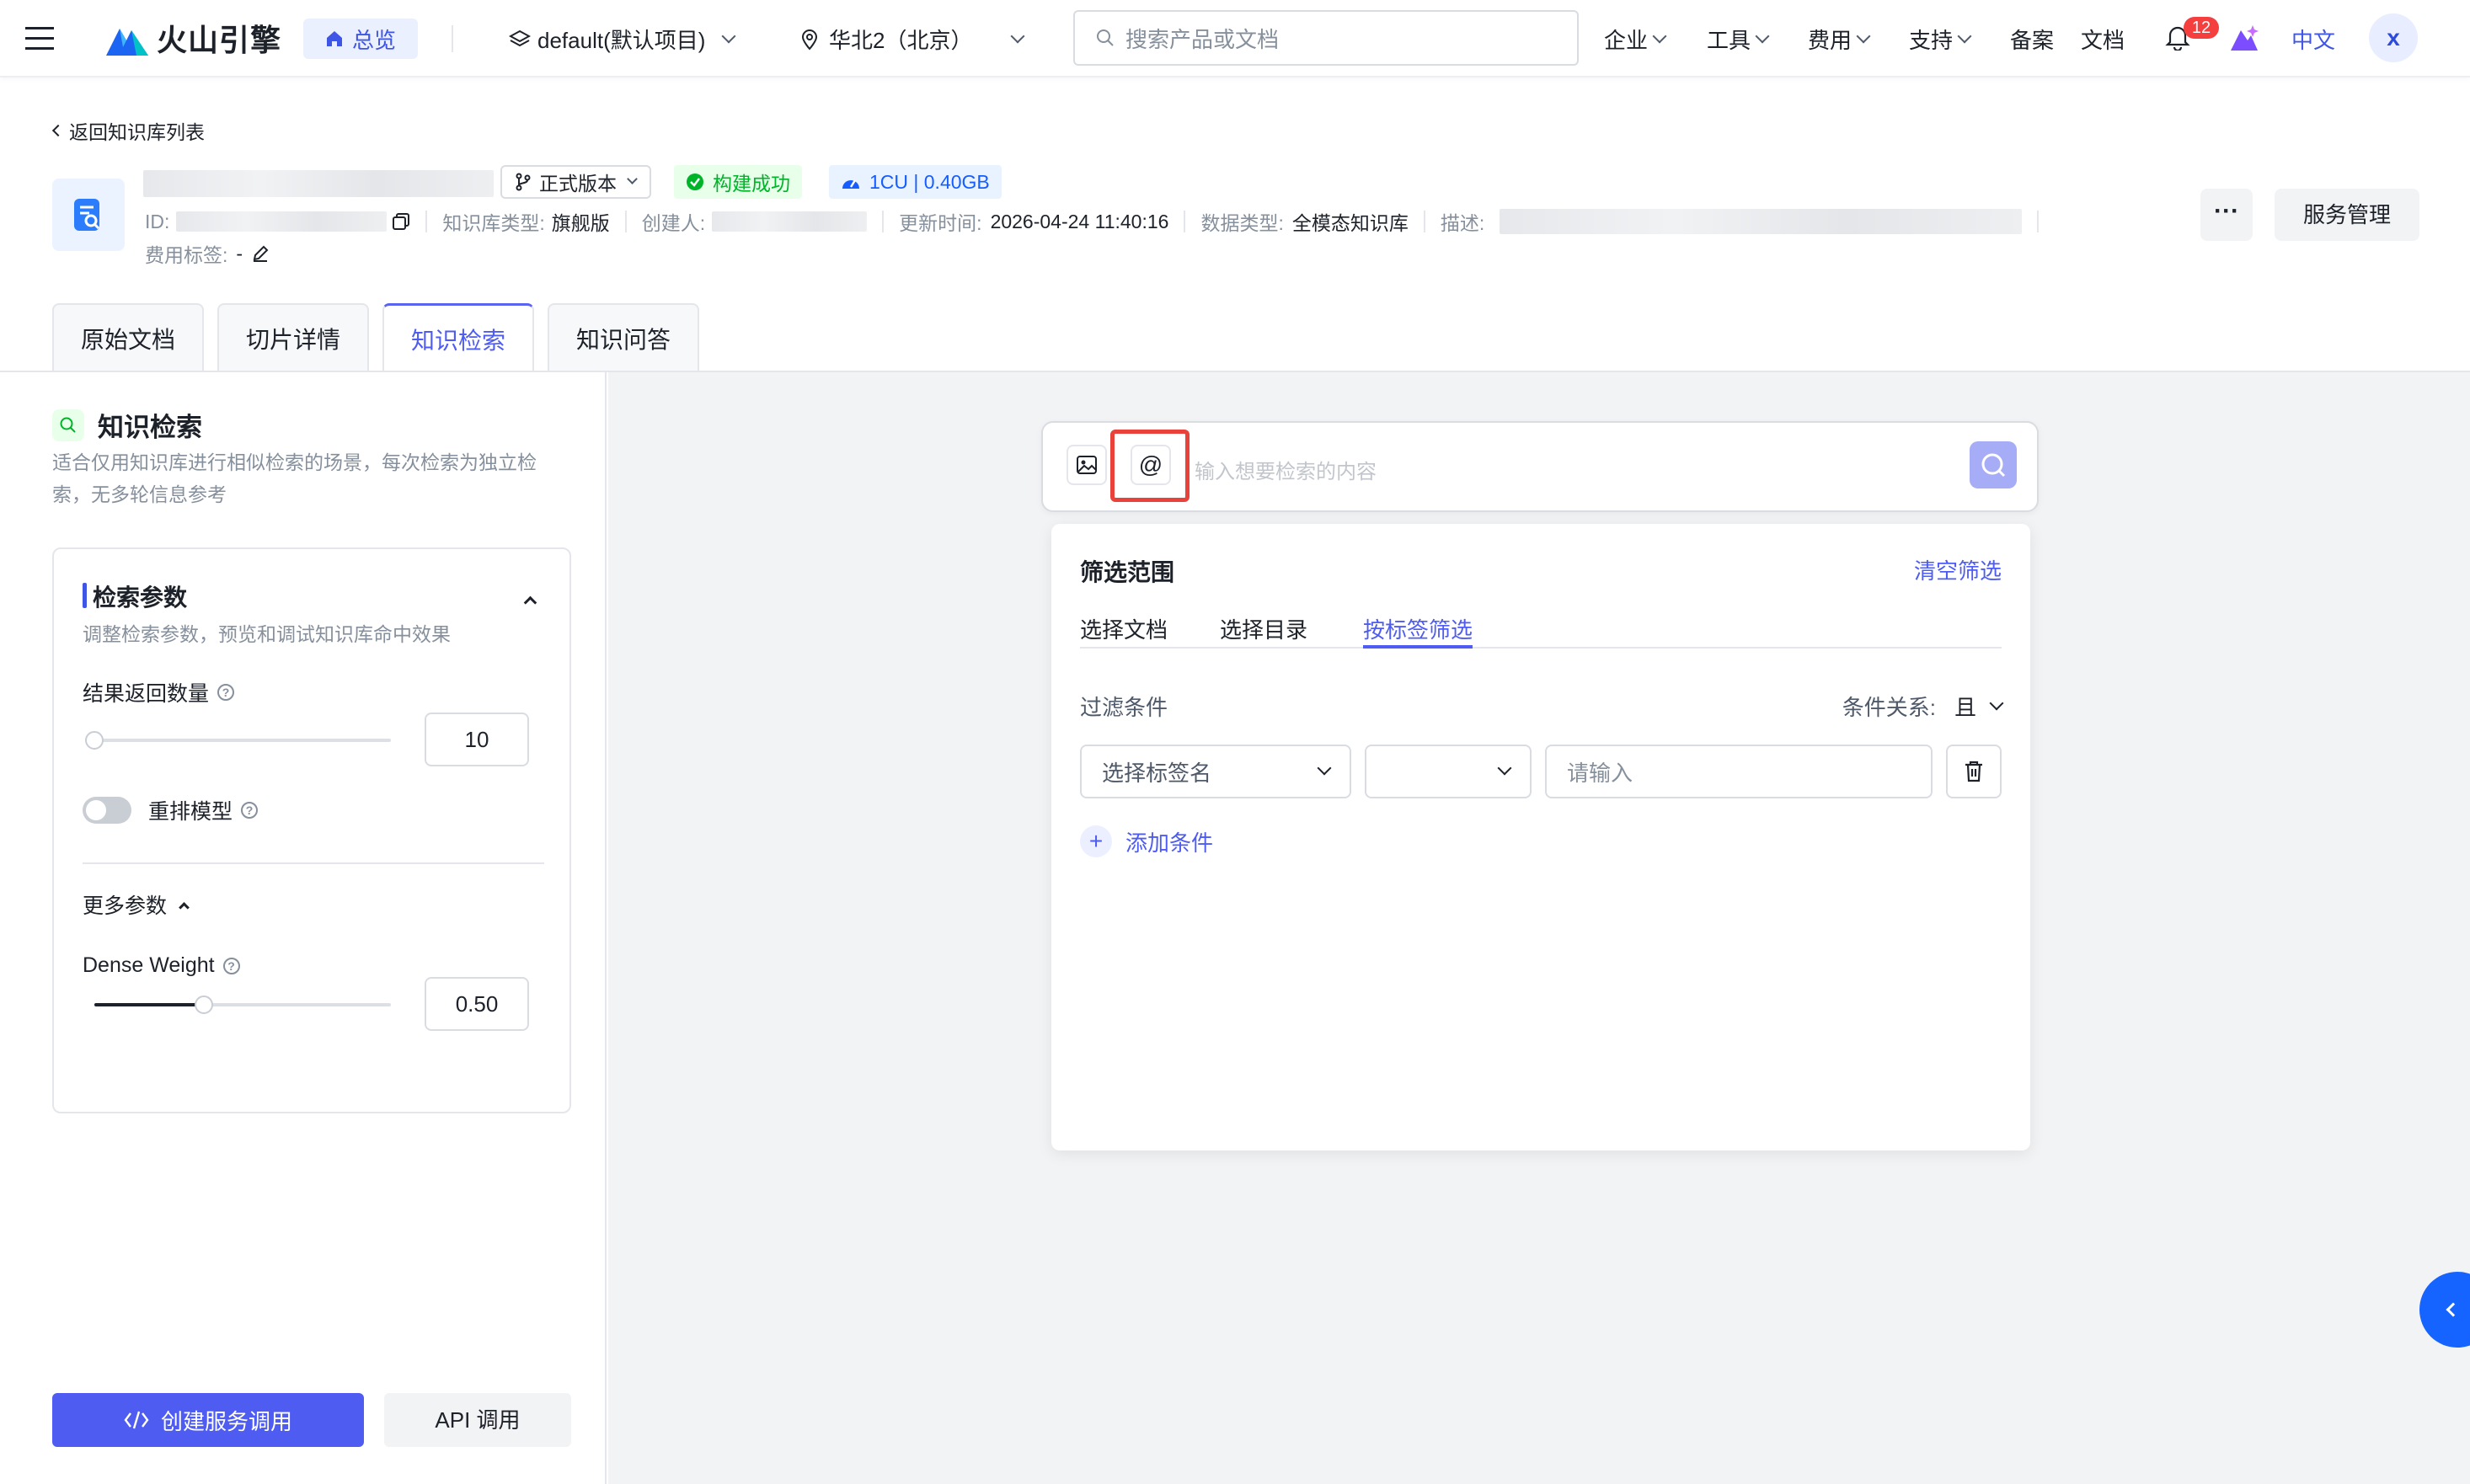  Describe the element at coordinates (128, 130) in the screenshot. I see `back-link: 返回知识库列表` at that location.